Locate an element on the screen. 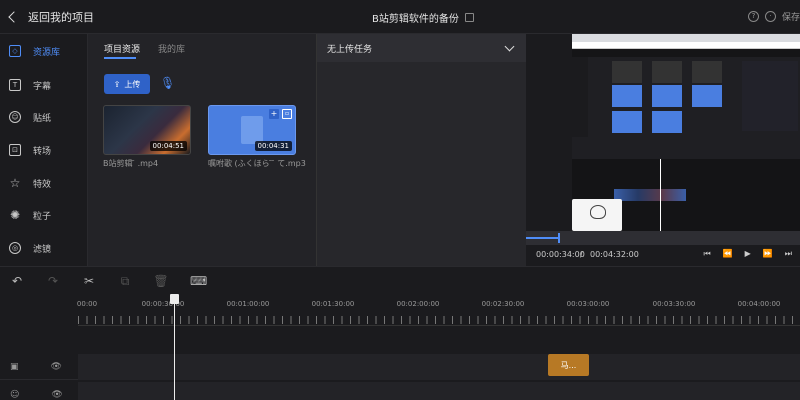 Image resolution: width=800 pixels, height=400 pixels. filter-icon: ◎ is located at coordinates (15, 248).